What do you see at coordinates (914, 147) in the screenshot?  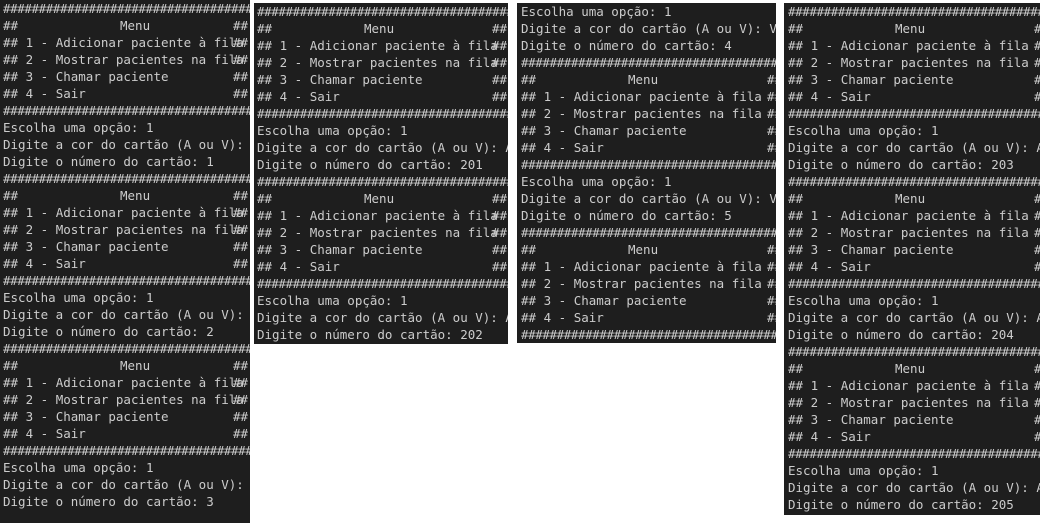 I see `color-input-line: Digite a cor do cartão (A ou V): A` at bounding box center [914, 147].